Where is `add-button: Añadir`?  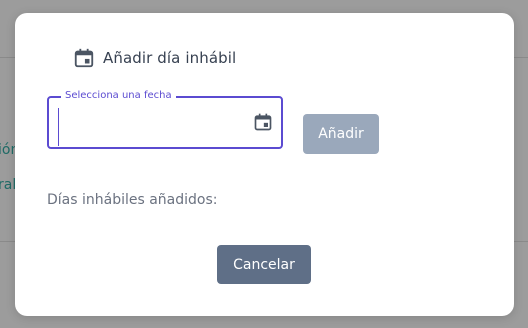
add-button: Añadir is located at coordinates (341, 134).